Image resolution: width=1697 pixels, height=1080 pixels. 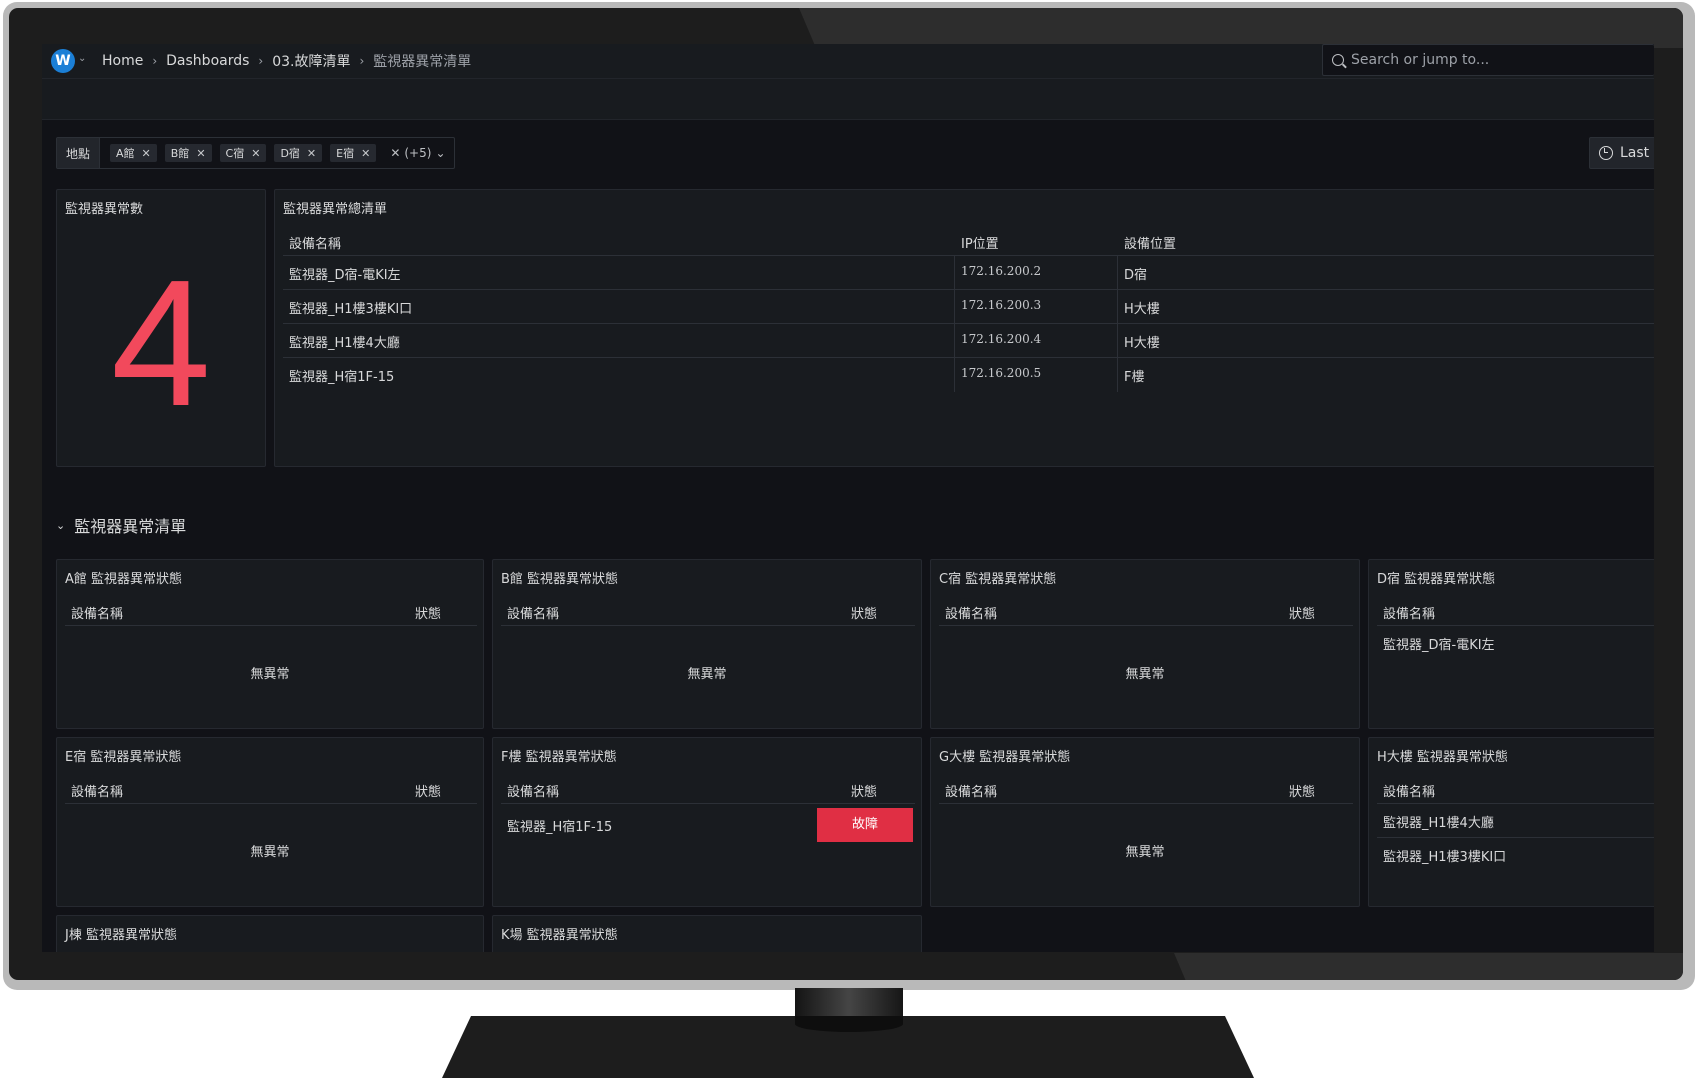 I want to click on panel-h-building: H大樓 監視器異常狀態 設備名稱 監視器_H1樓4大廳 監視器_H1樓3樓KI口, so click(x=1511, y=822).